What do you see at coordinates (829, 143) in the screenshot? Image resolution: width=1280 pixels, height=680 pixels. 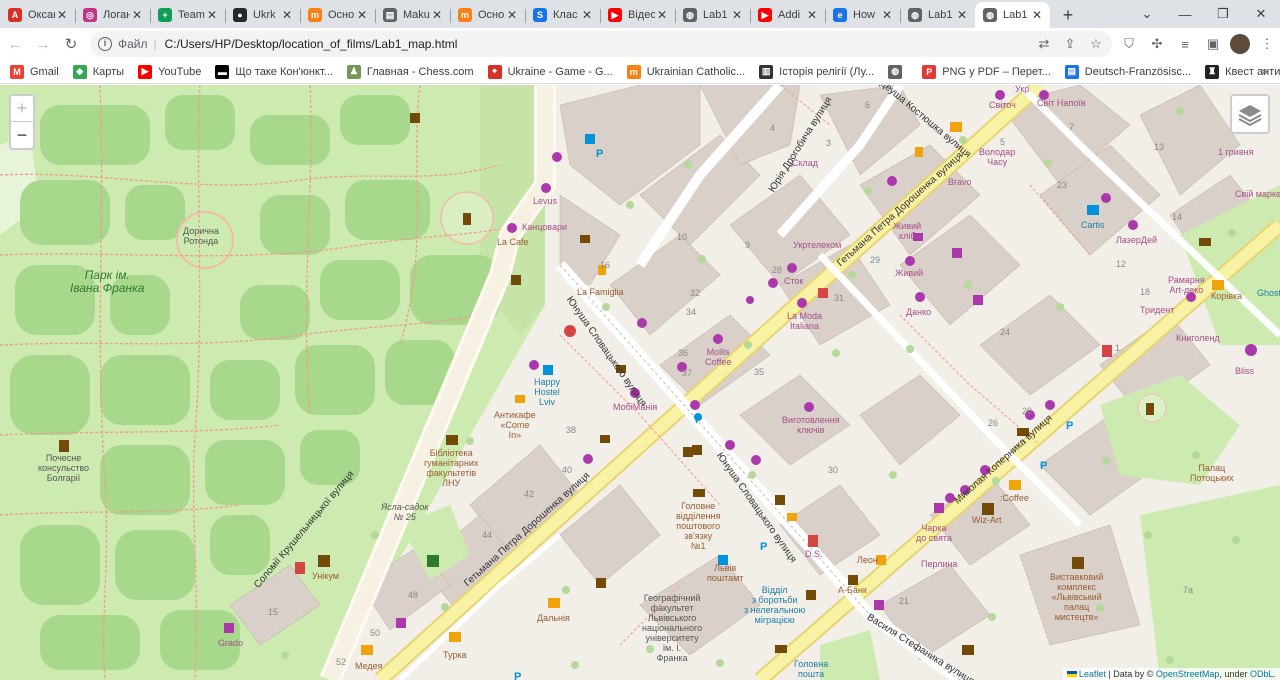 I see `house-number: 3` at bounding box center [829, 143].